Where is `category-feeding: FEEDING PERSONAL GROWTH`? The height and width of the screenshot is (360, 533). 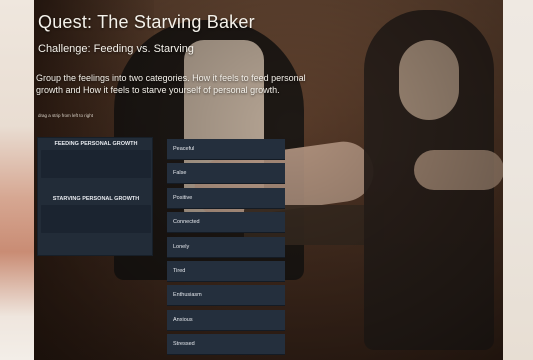
category-feeding: FEEDING PERSONAL GROWTH is located at coordinates (96, 159).